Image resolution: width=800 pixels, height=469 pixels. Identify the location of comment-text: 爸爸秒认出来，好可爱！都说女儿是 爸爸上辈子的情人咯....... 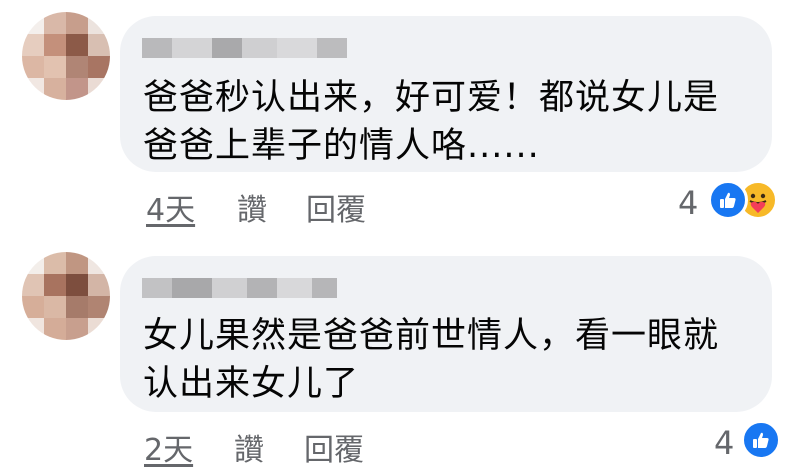
(431, 122).